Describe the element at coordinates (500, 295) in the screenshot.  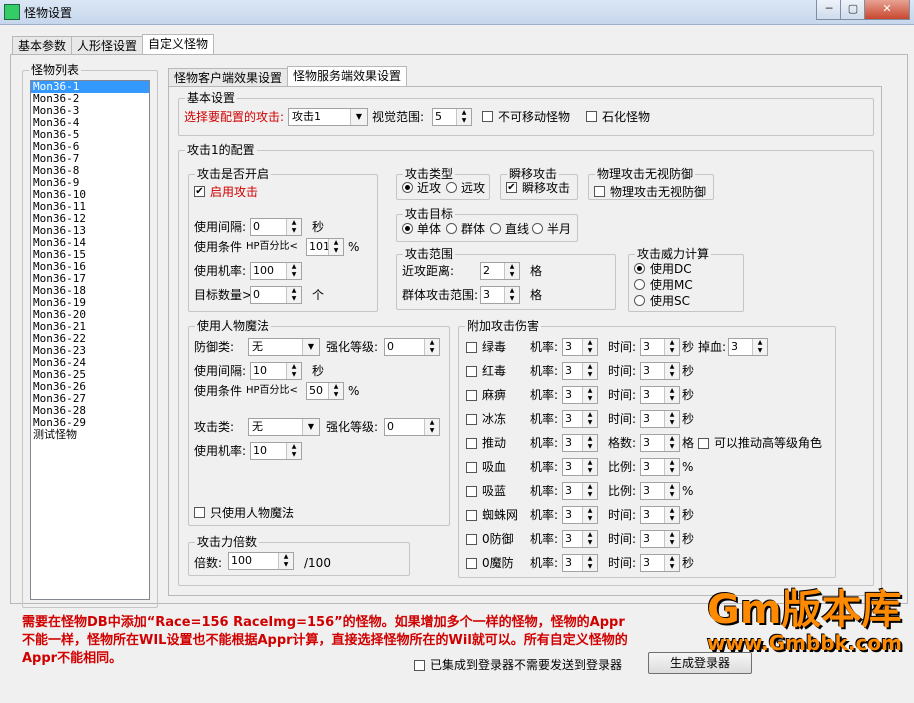
I see `group-range-spinner: 3 ▲ ▼` at that location.